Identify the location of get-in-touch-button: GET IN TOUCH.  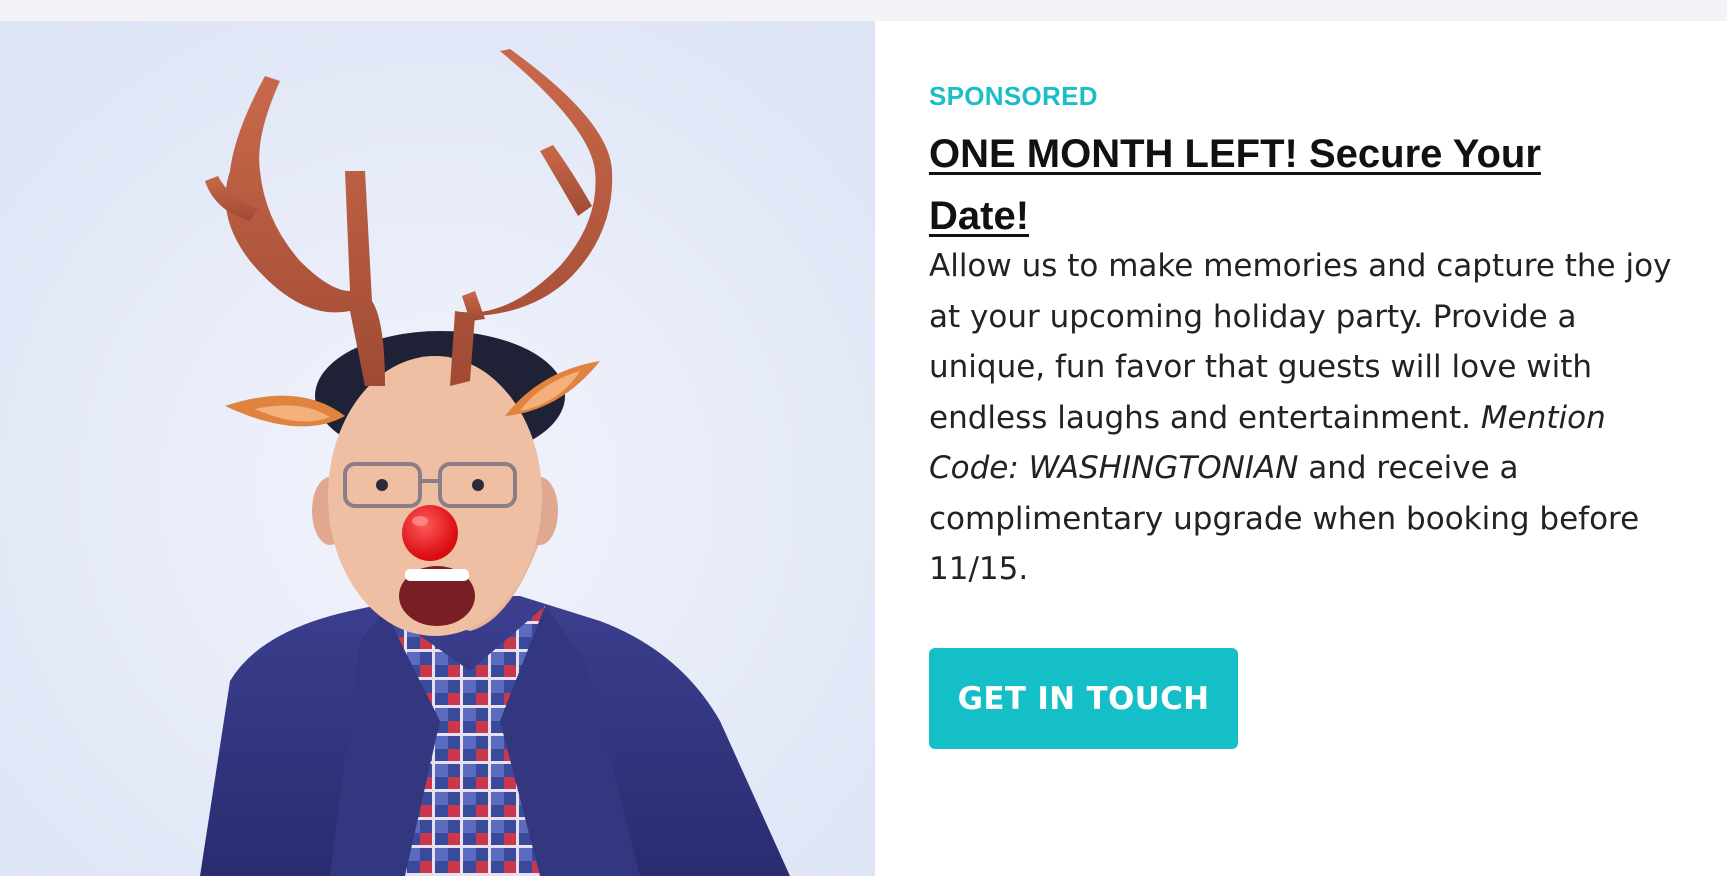
(1083, 698).